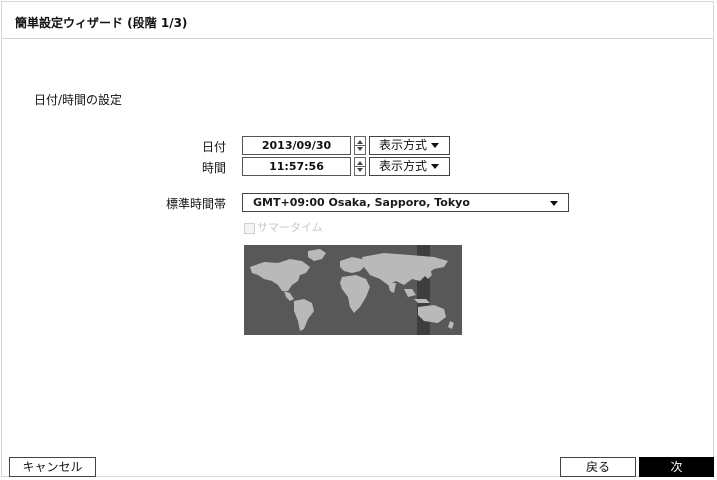  What do you see at coordinates (296, 166) in the screenshot?
I see `time-field: 11:57:56` at bounding box center [296, 166].